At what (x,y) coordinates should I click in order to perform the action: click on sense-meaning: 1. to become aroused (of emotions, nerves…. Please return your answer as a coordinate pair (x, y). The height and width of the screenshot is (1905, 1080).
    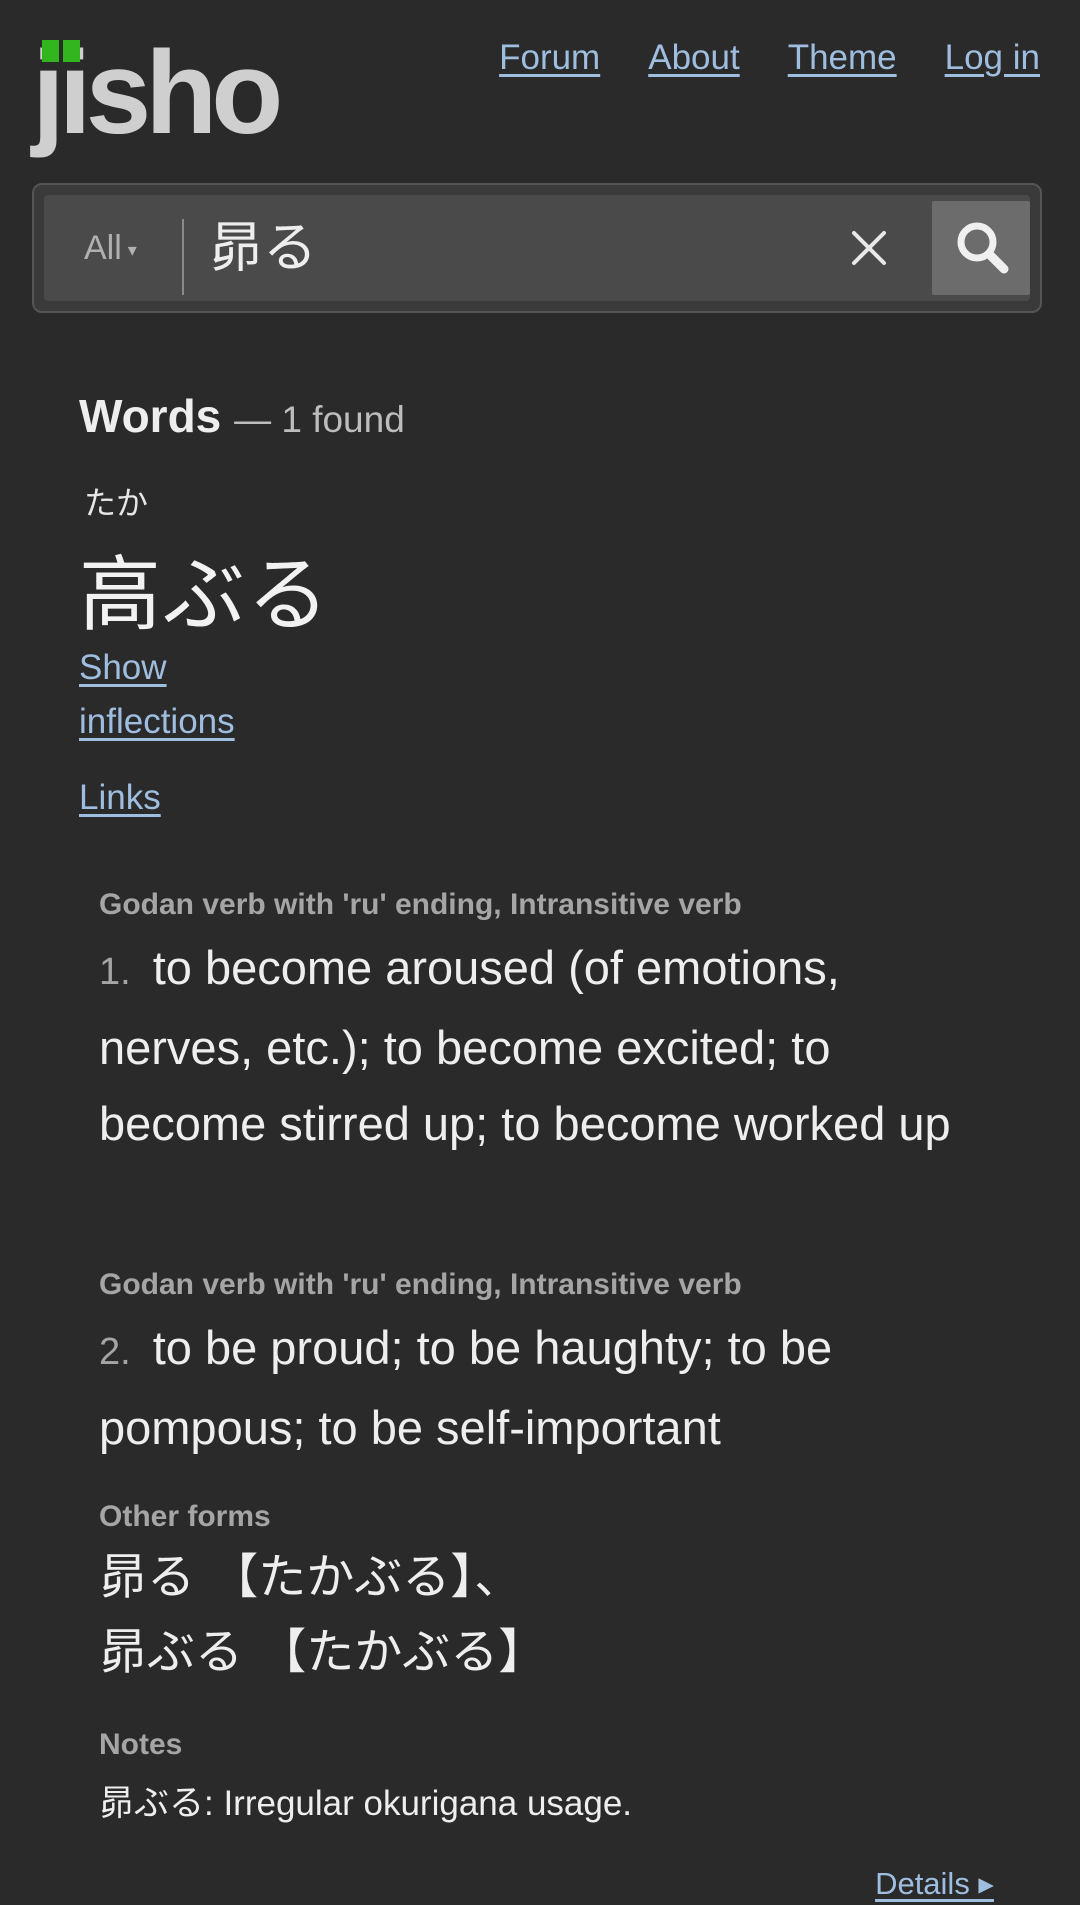
    Looking at the image, I should click on (539, 1046).